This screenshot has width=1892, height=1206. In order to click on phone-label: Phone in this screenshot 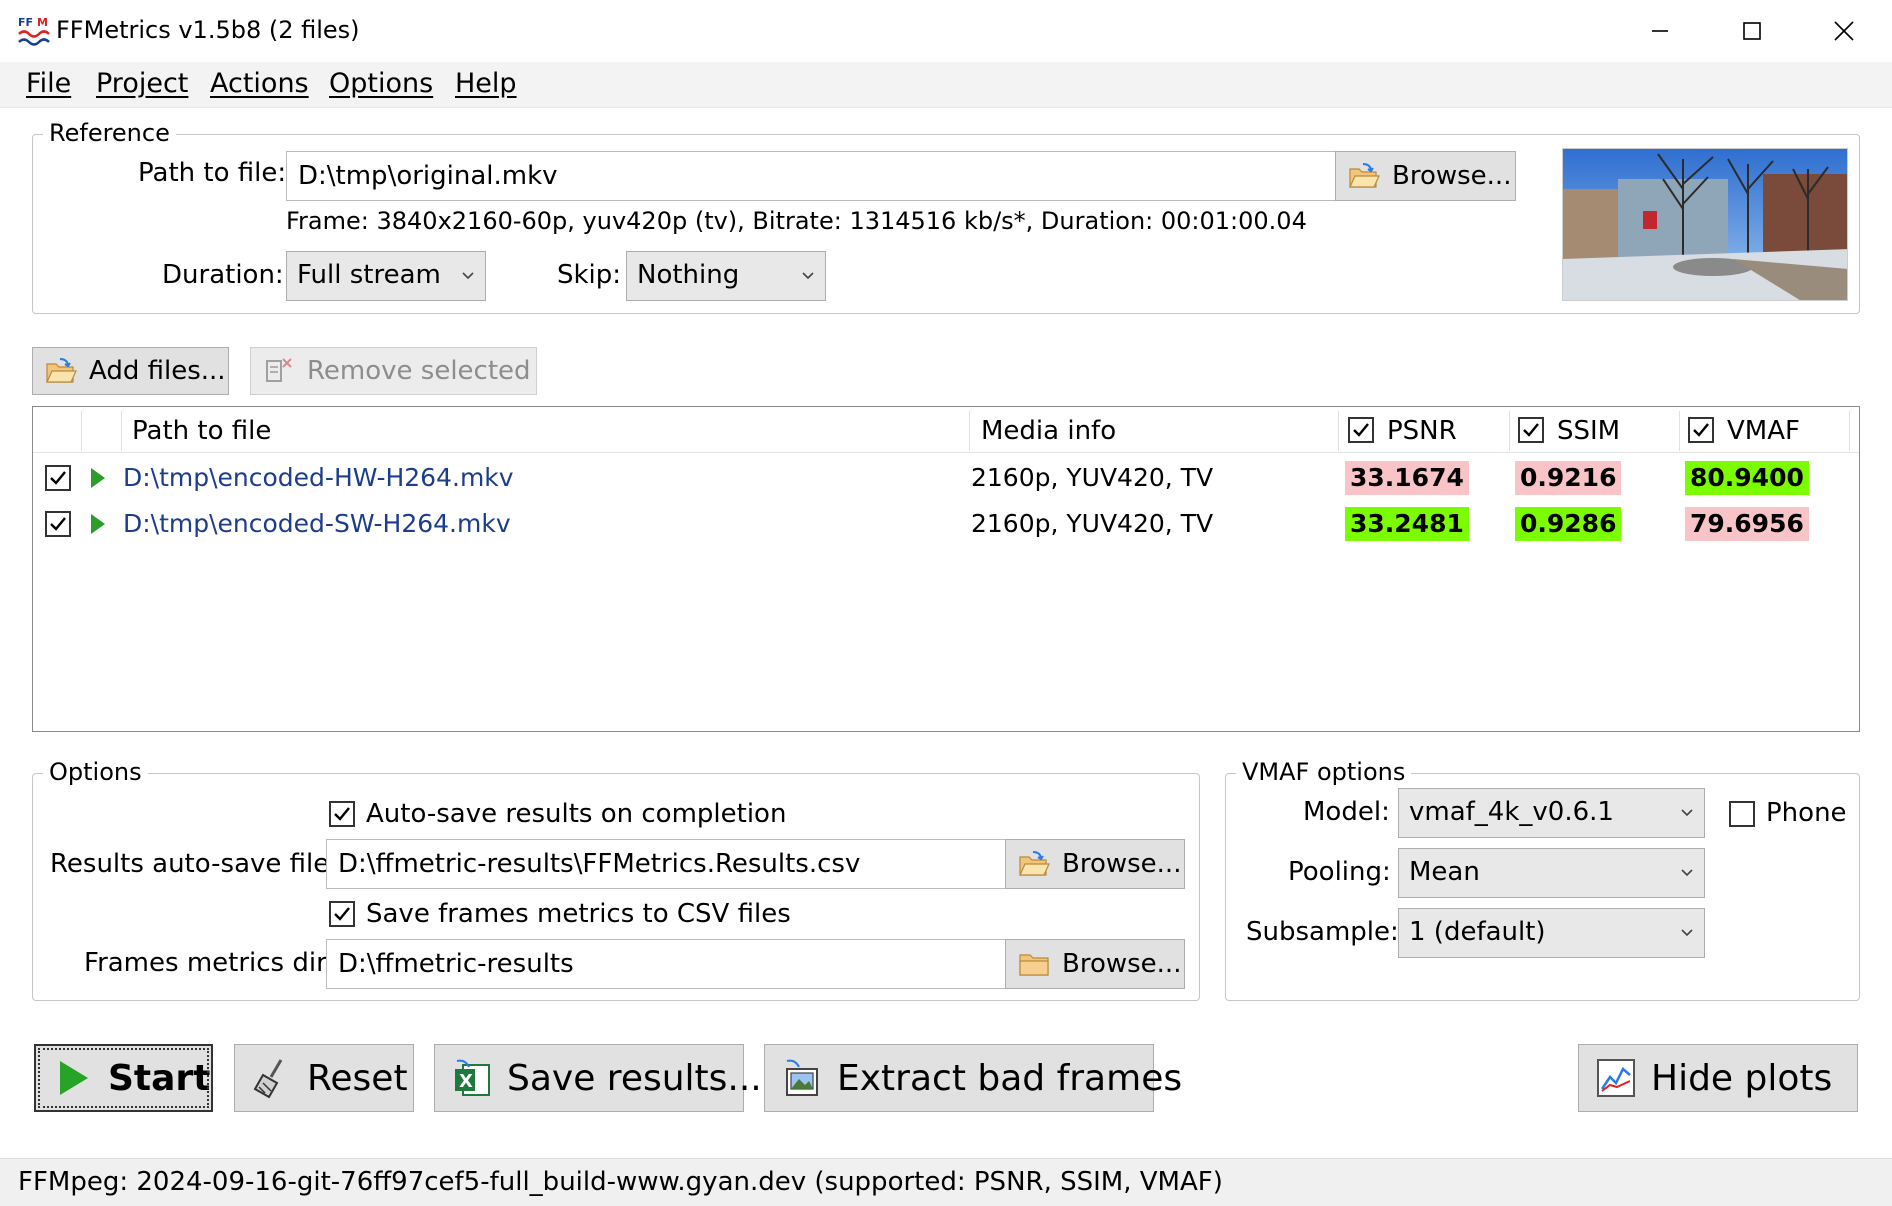, I will do `click(1806, 813)`.